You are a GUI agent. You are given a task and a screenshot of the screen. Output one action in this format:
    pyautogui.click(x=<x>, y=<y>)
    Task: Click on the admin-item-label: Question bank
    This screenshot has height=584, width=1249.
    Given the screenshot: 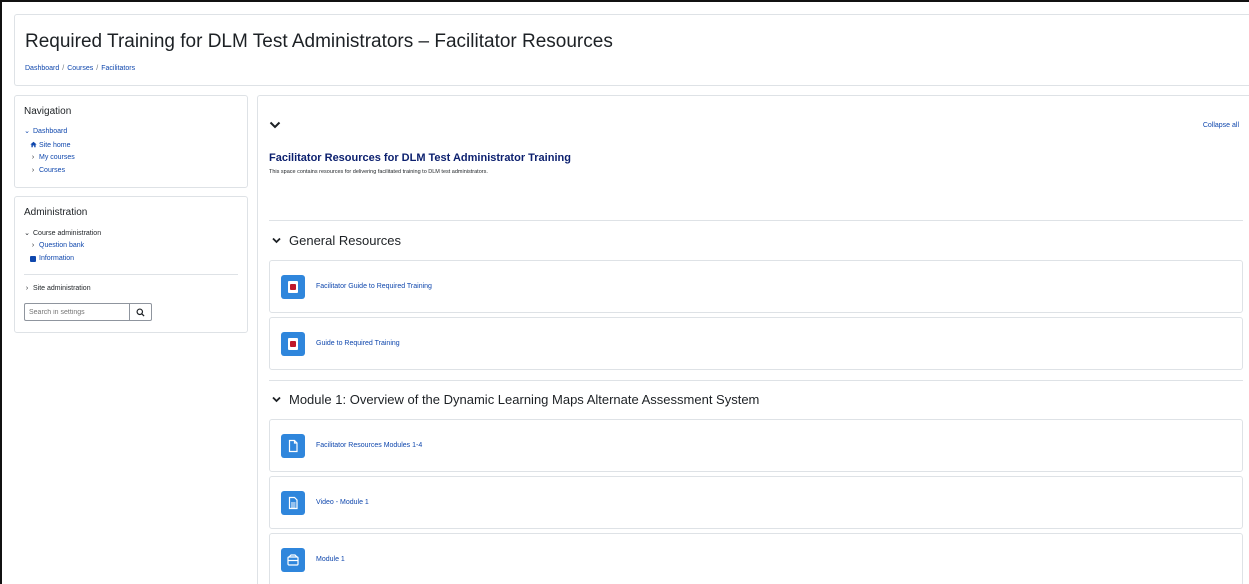 What is the action you would take?
    pyautogui.click(x=62, y=245)
    